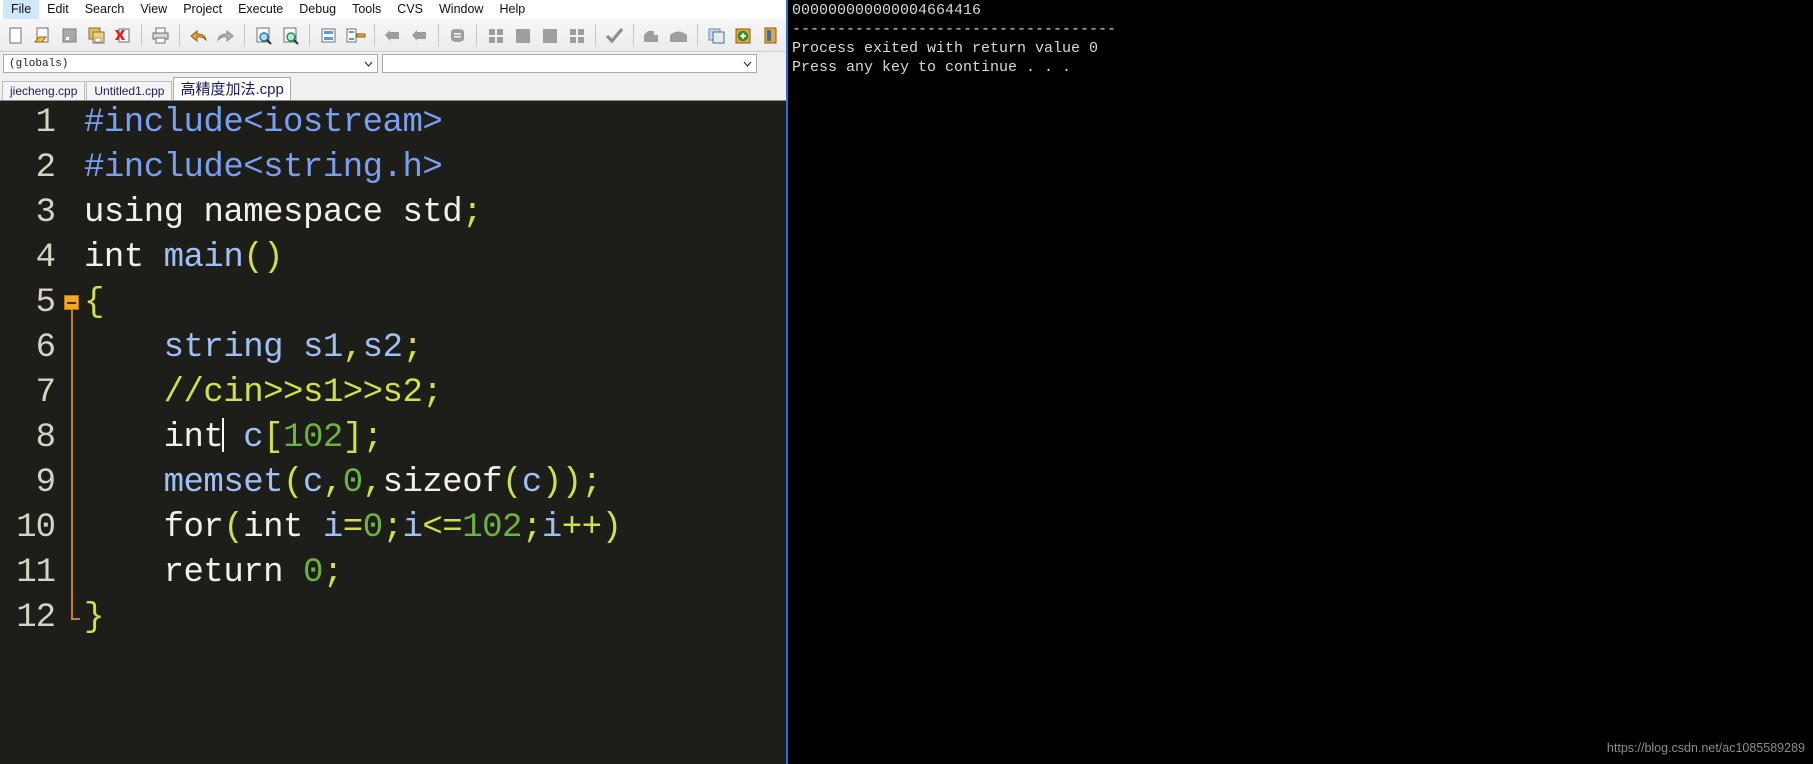 Image resolution: width=1813 pixels, height=764 pixels. I want to click on token-number: 102, so click(313, 438).